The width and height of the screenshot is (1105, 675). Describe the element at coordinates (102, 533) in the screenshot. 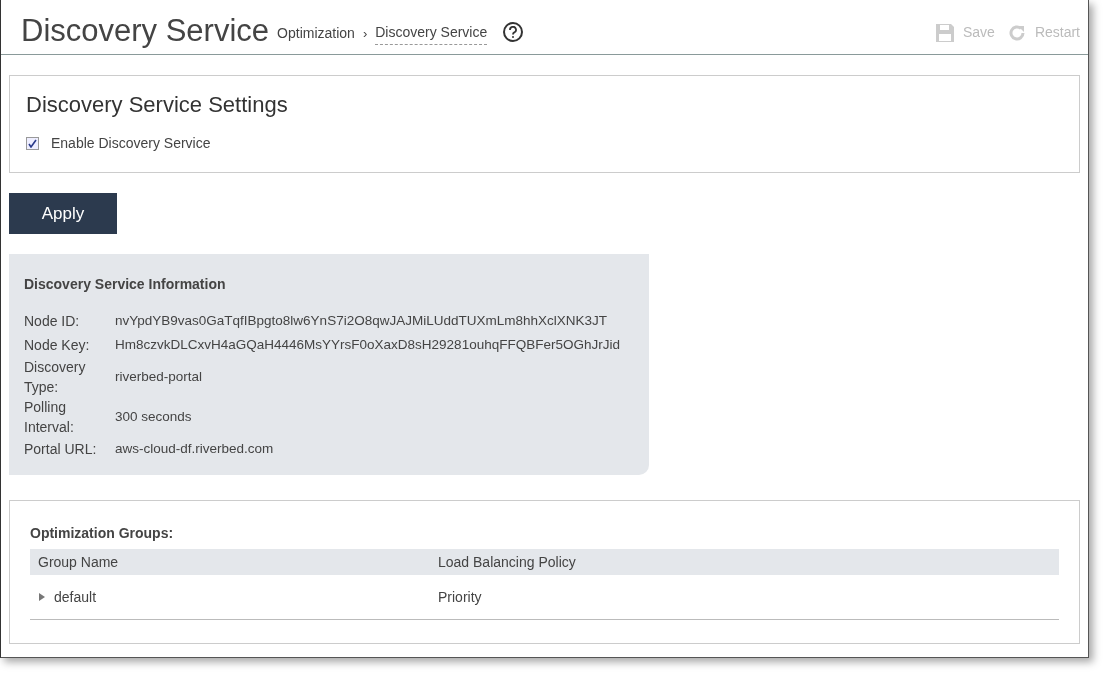

I see `section-title: Optimization Groups:` at that location.